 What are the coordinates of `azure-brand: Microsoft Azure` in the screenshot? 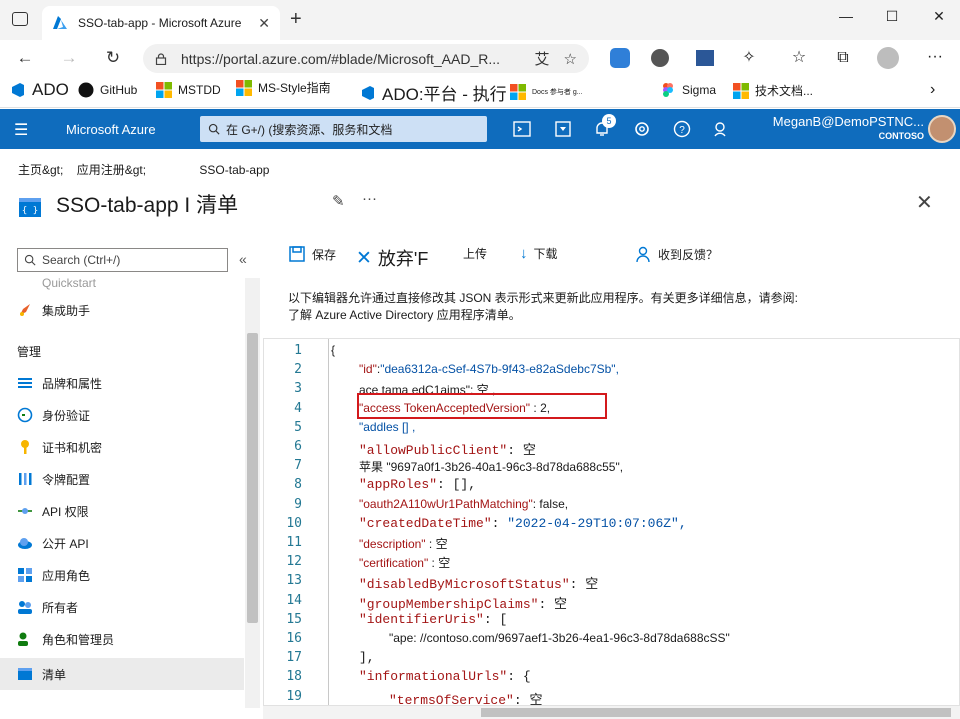 It's located at (111, 129).